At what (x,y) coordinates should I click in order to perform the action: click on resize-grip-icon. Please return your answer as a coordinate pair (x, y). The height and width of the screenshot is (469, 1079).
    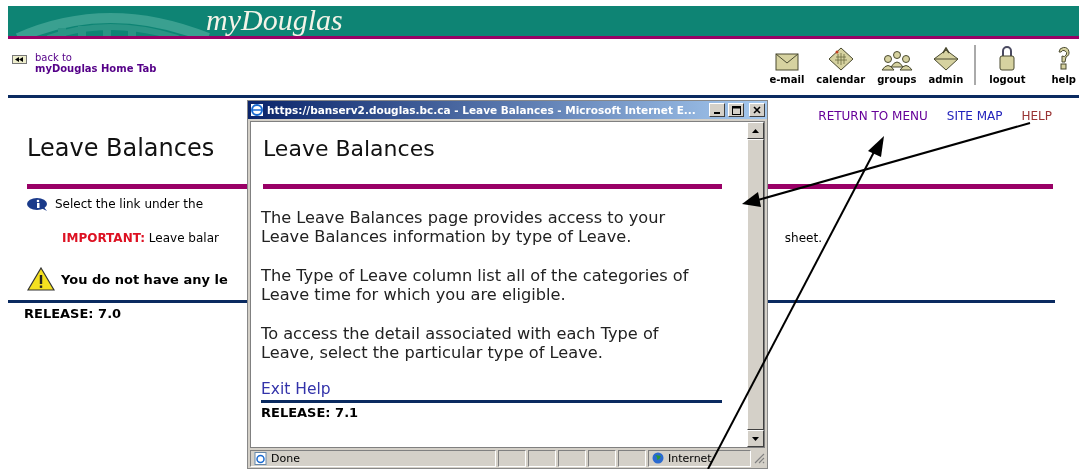
    Looking at the image, I should click on (759, 458).